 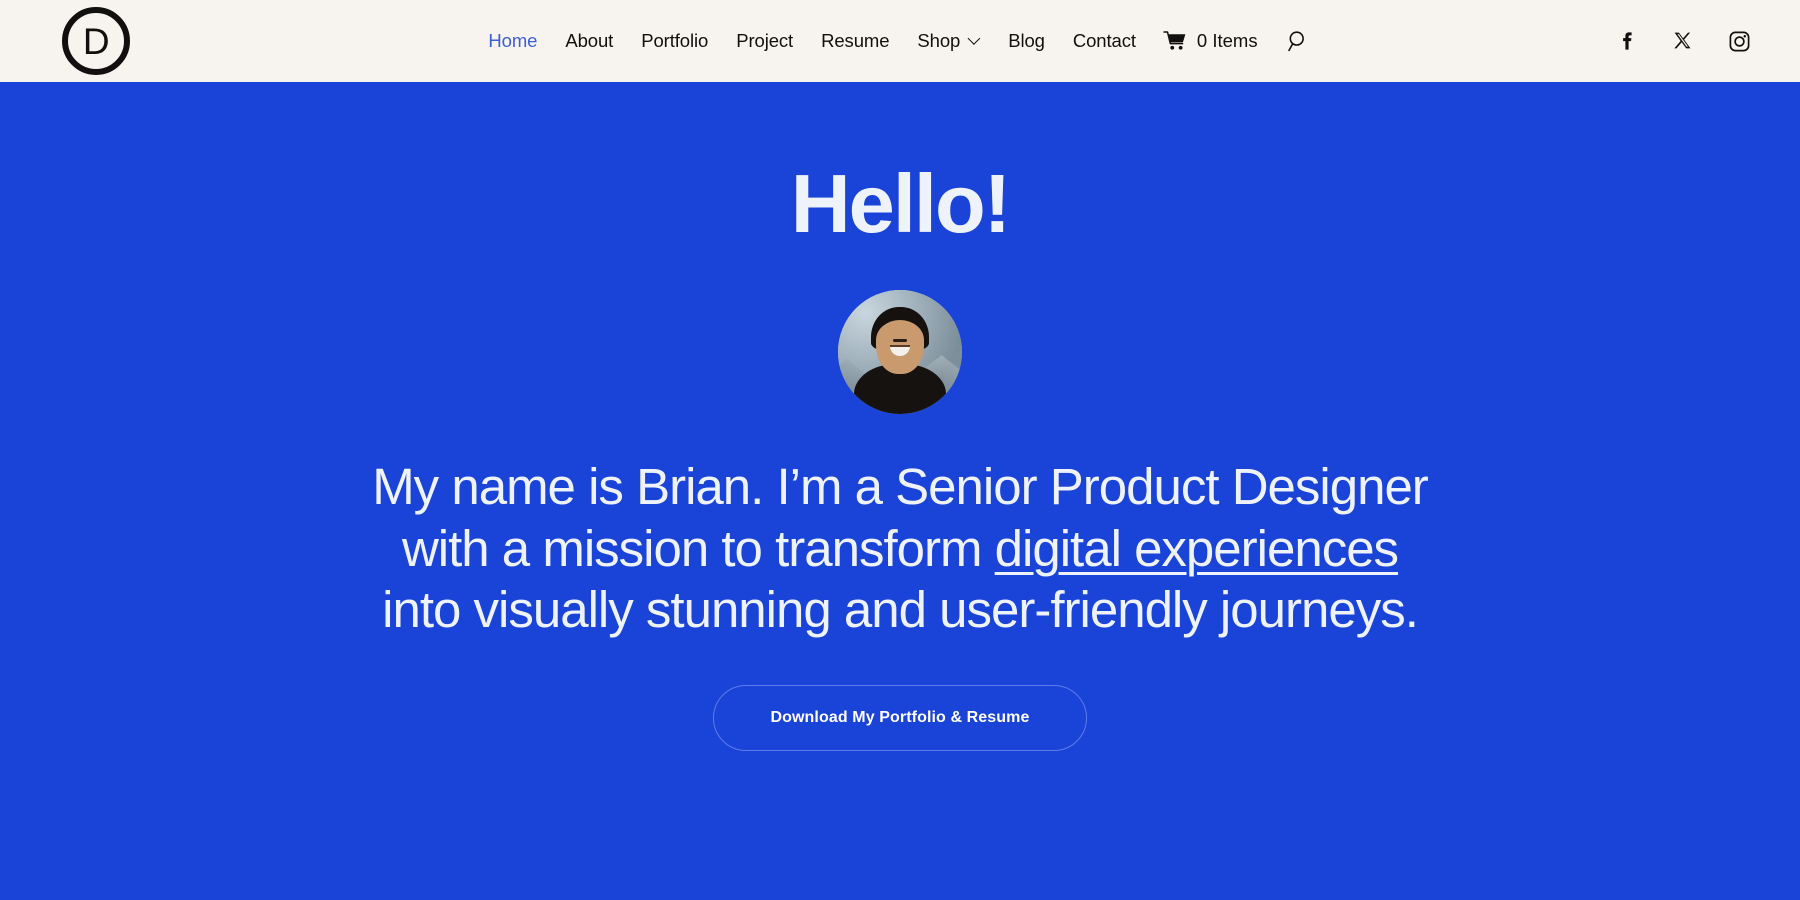 I want to click on cart-item-count: 0 Items, so click(x=1227, y=40).